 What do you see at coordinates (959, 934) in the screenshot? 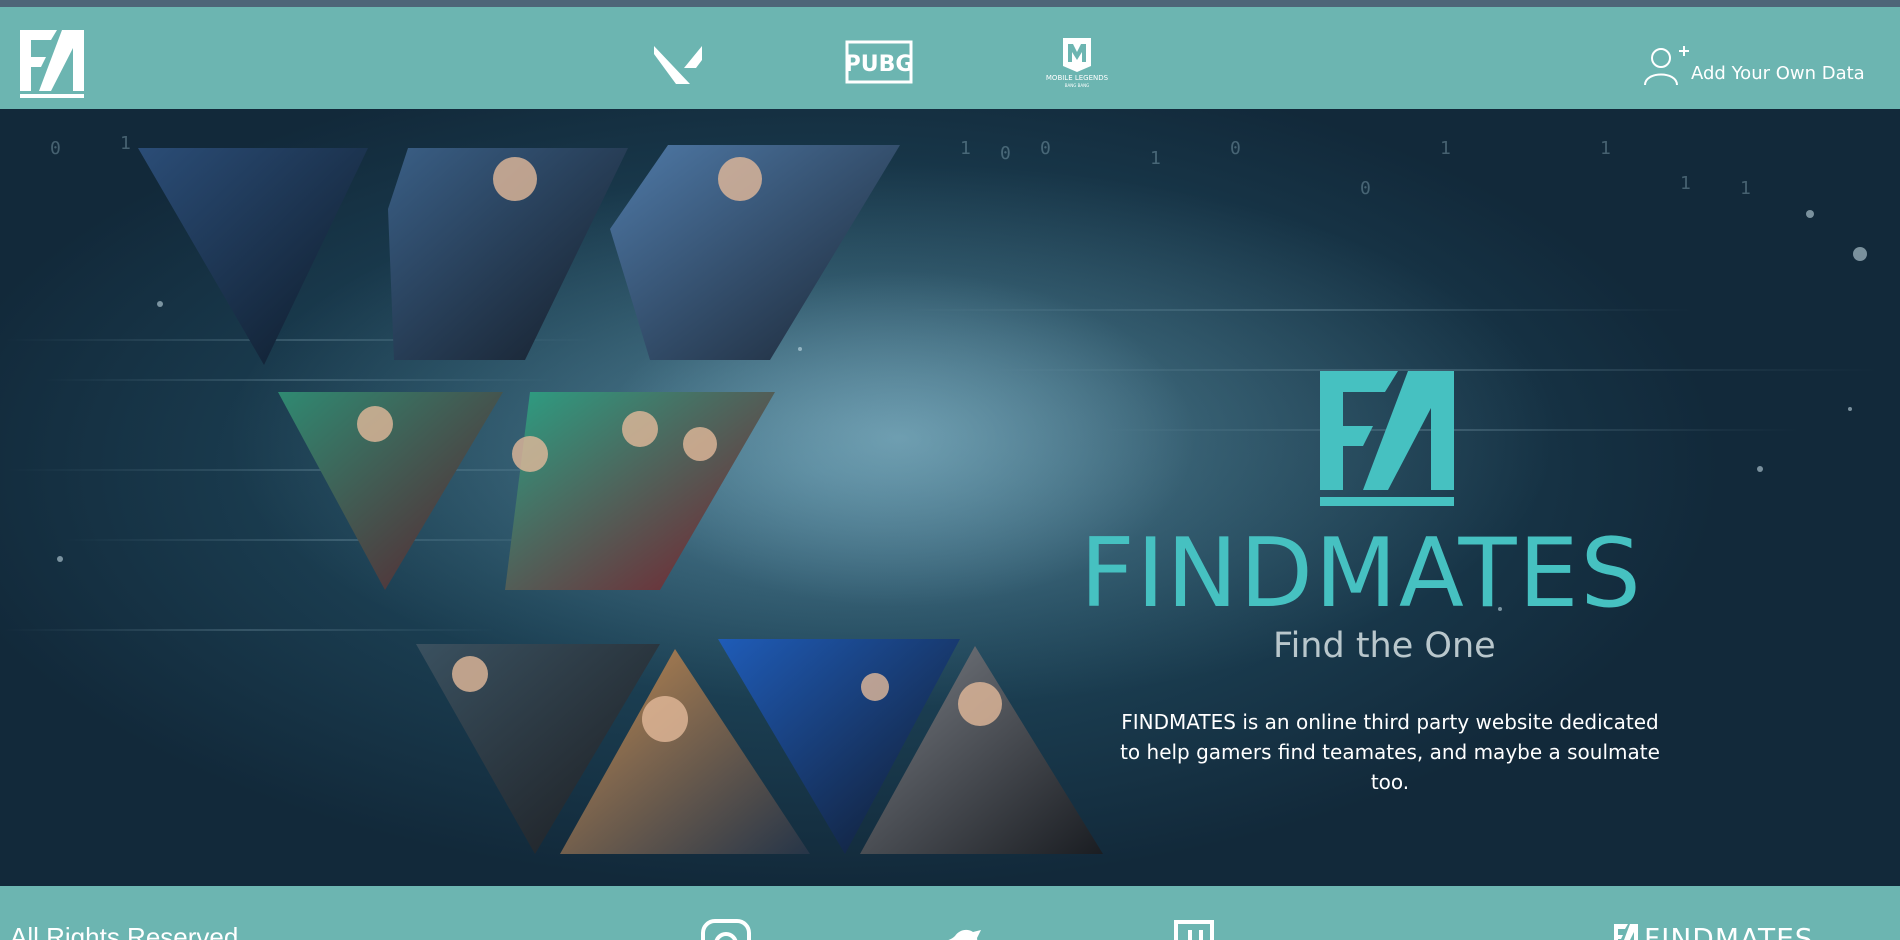
I see `twitter-icon` at bounding box center [959, 934].